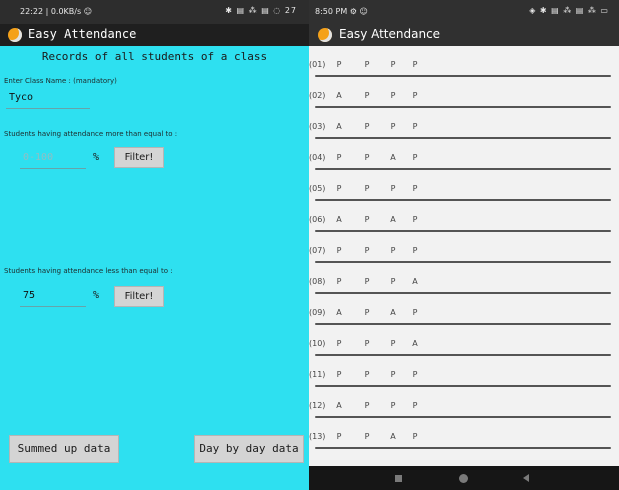 This screenshot has height=490, width=619. Describe the element at coordinates (464, 12) in the screenshot. I see `status-bar: 8:50 PM ⚙ ☺ ◈ ✱ ▤ ⁂ ▤ ⁂ ▭` at that location.